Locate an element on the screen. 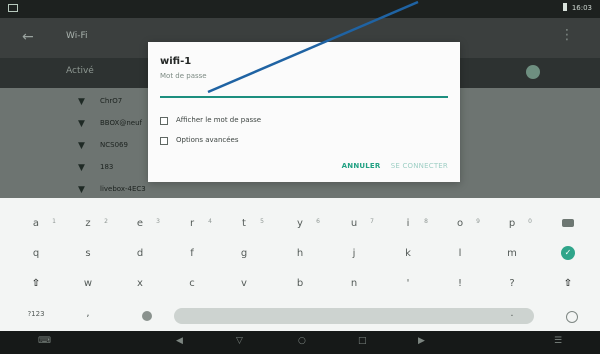 The height and width of the screenshot is (354, 600). back-arrow-icon: ← is located at coordinates (28, 37).